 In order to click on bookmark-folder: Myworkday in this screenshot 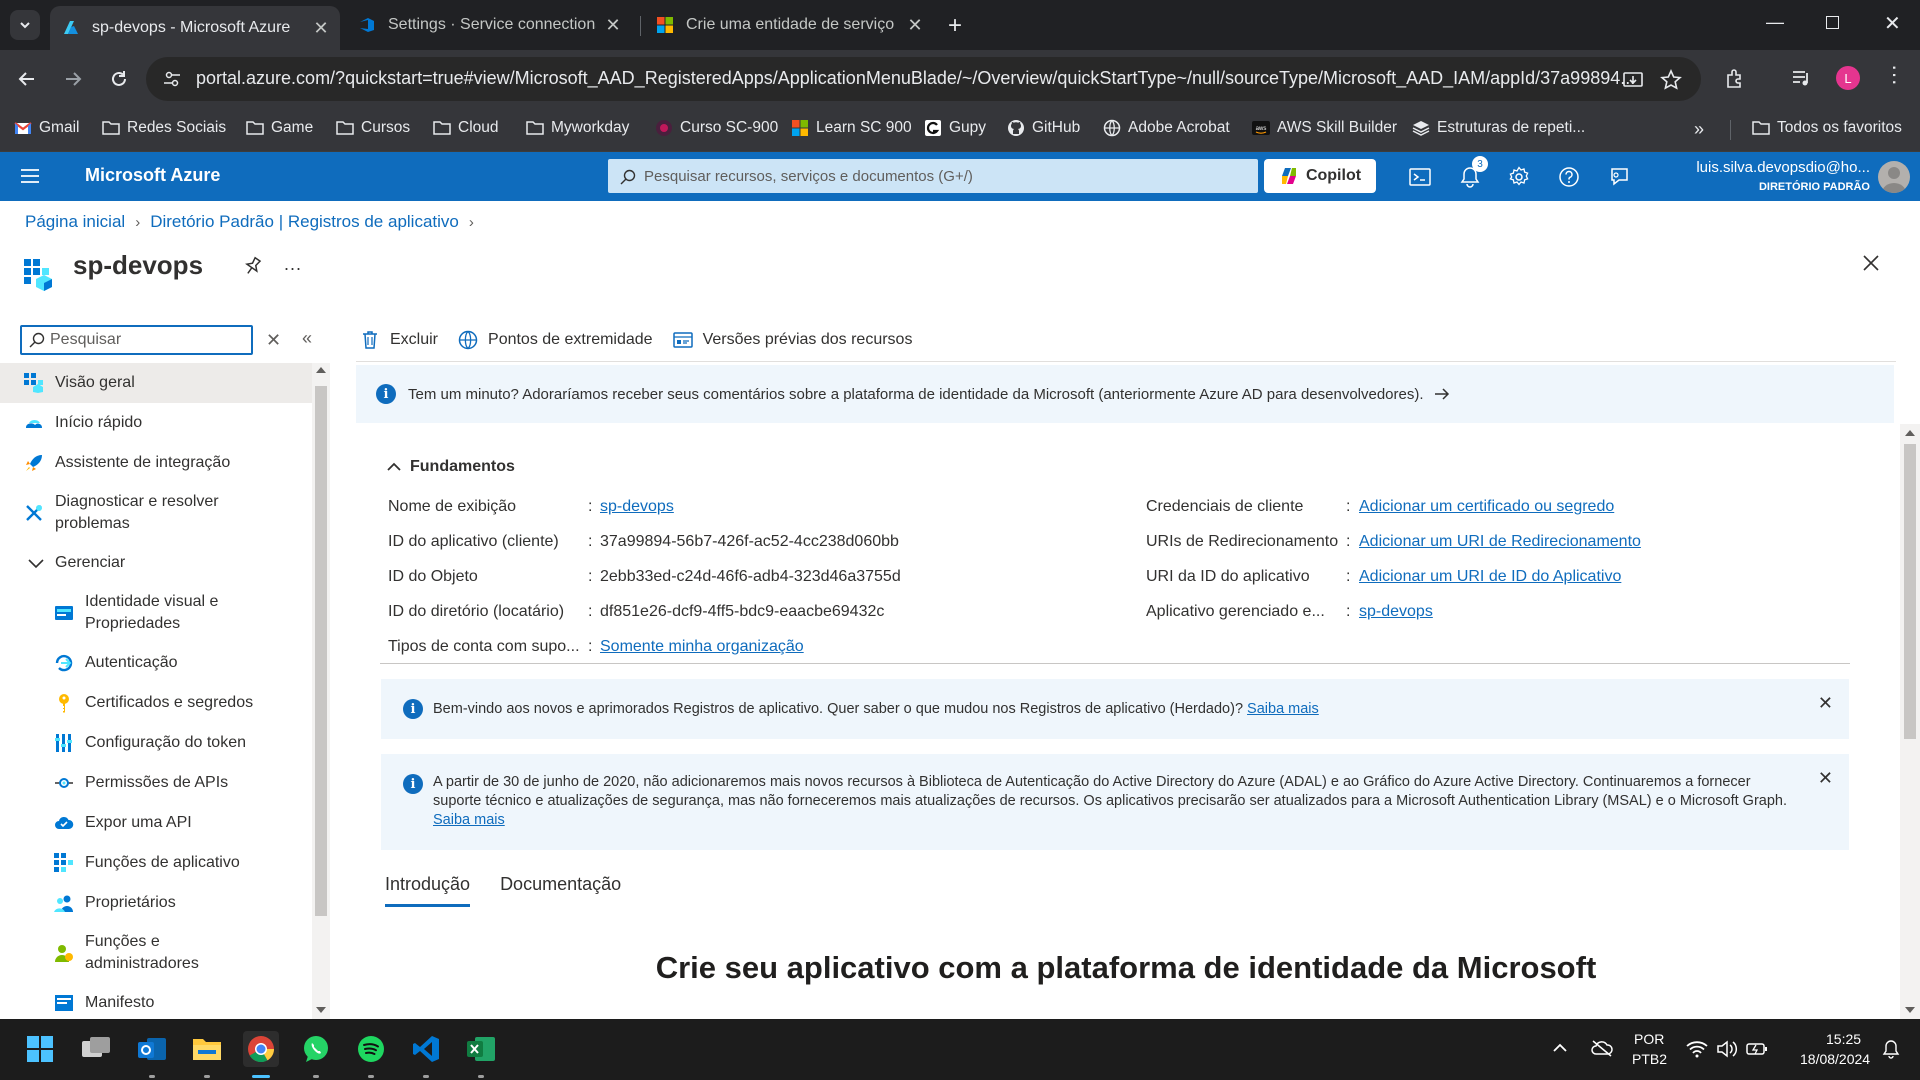, I will do `click(577, 128)`.